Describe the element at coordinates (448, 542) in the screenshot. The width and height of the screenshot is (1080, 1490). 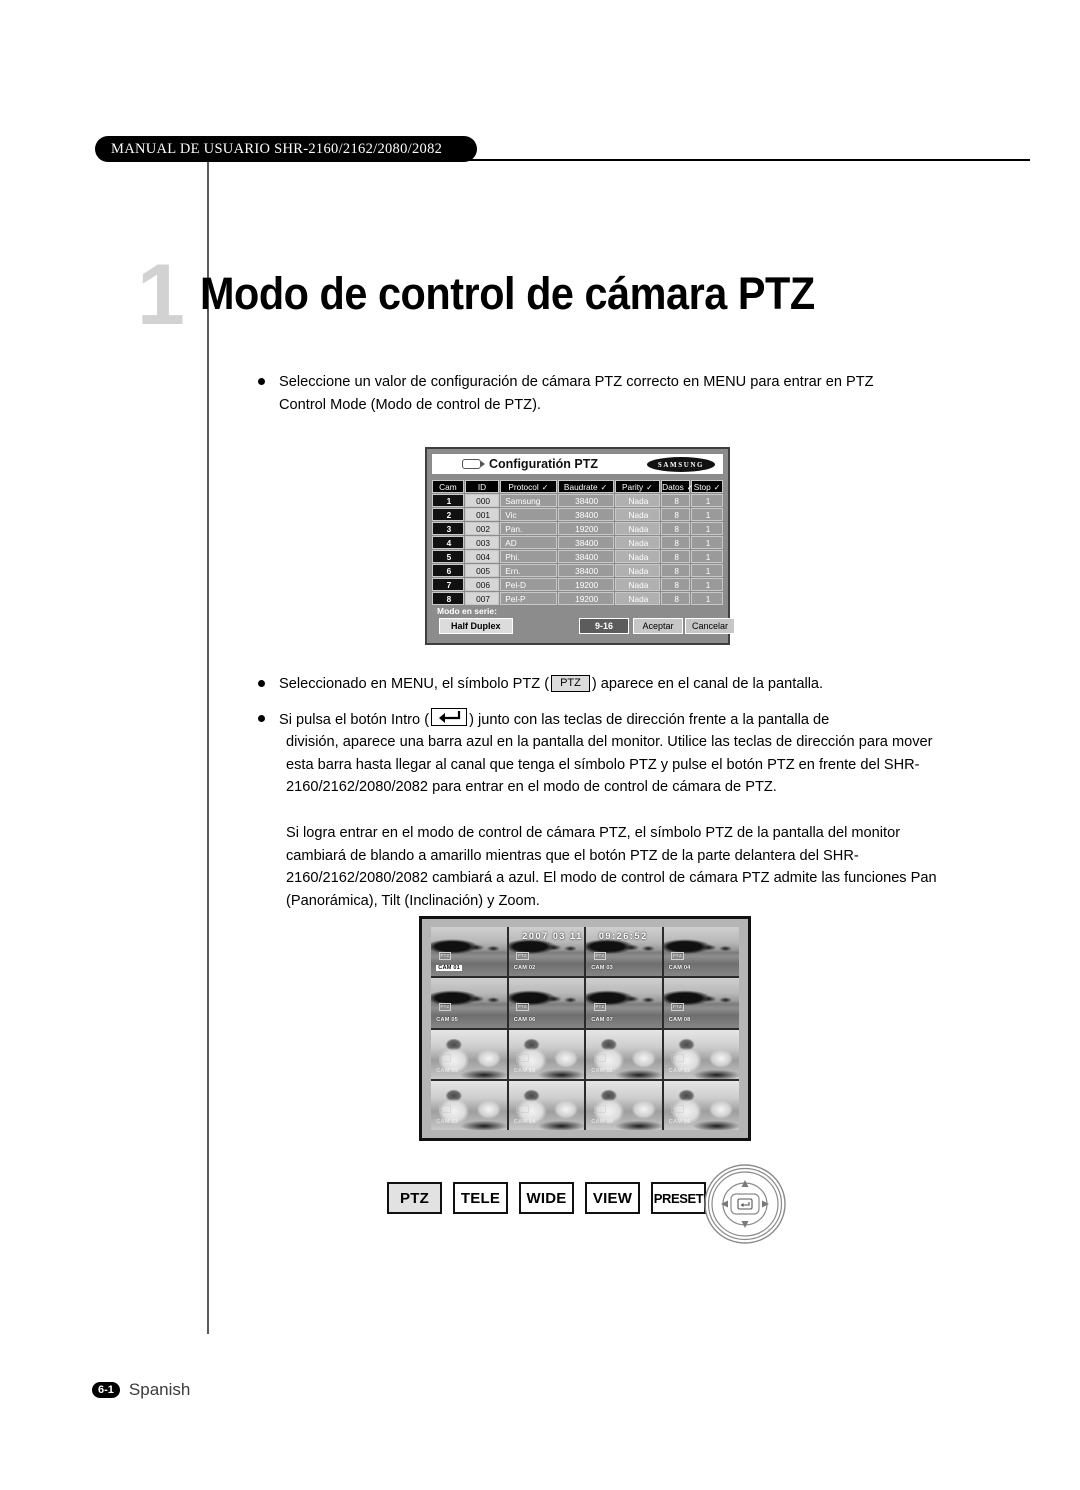
I see `cell-cam: 4` at that location.